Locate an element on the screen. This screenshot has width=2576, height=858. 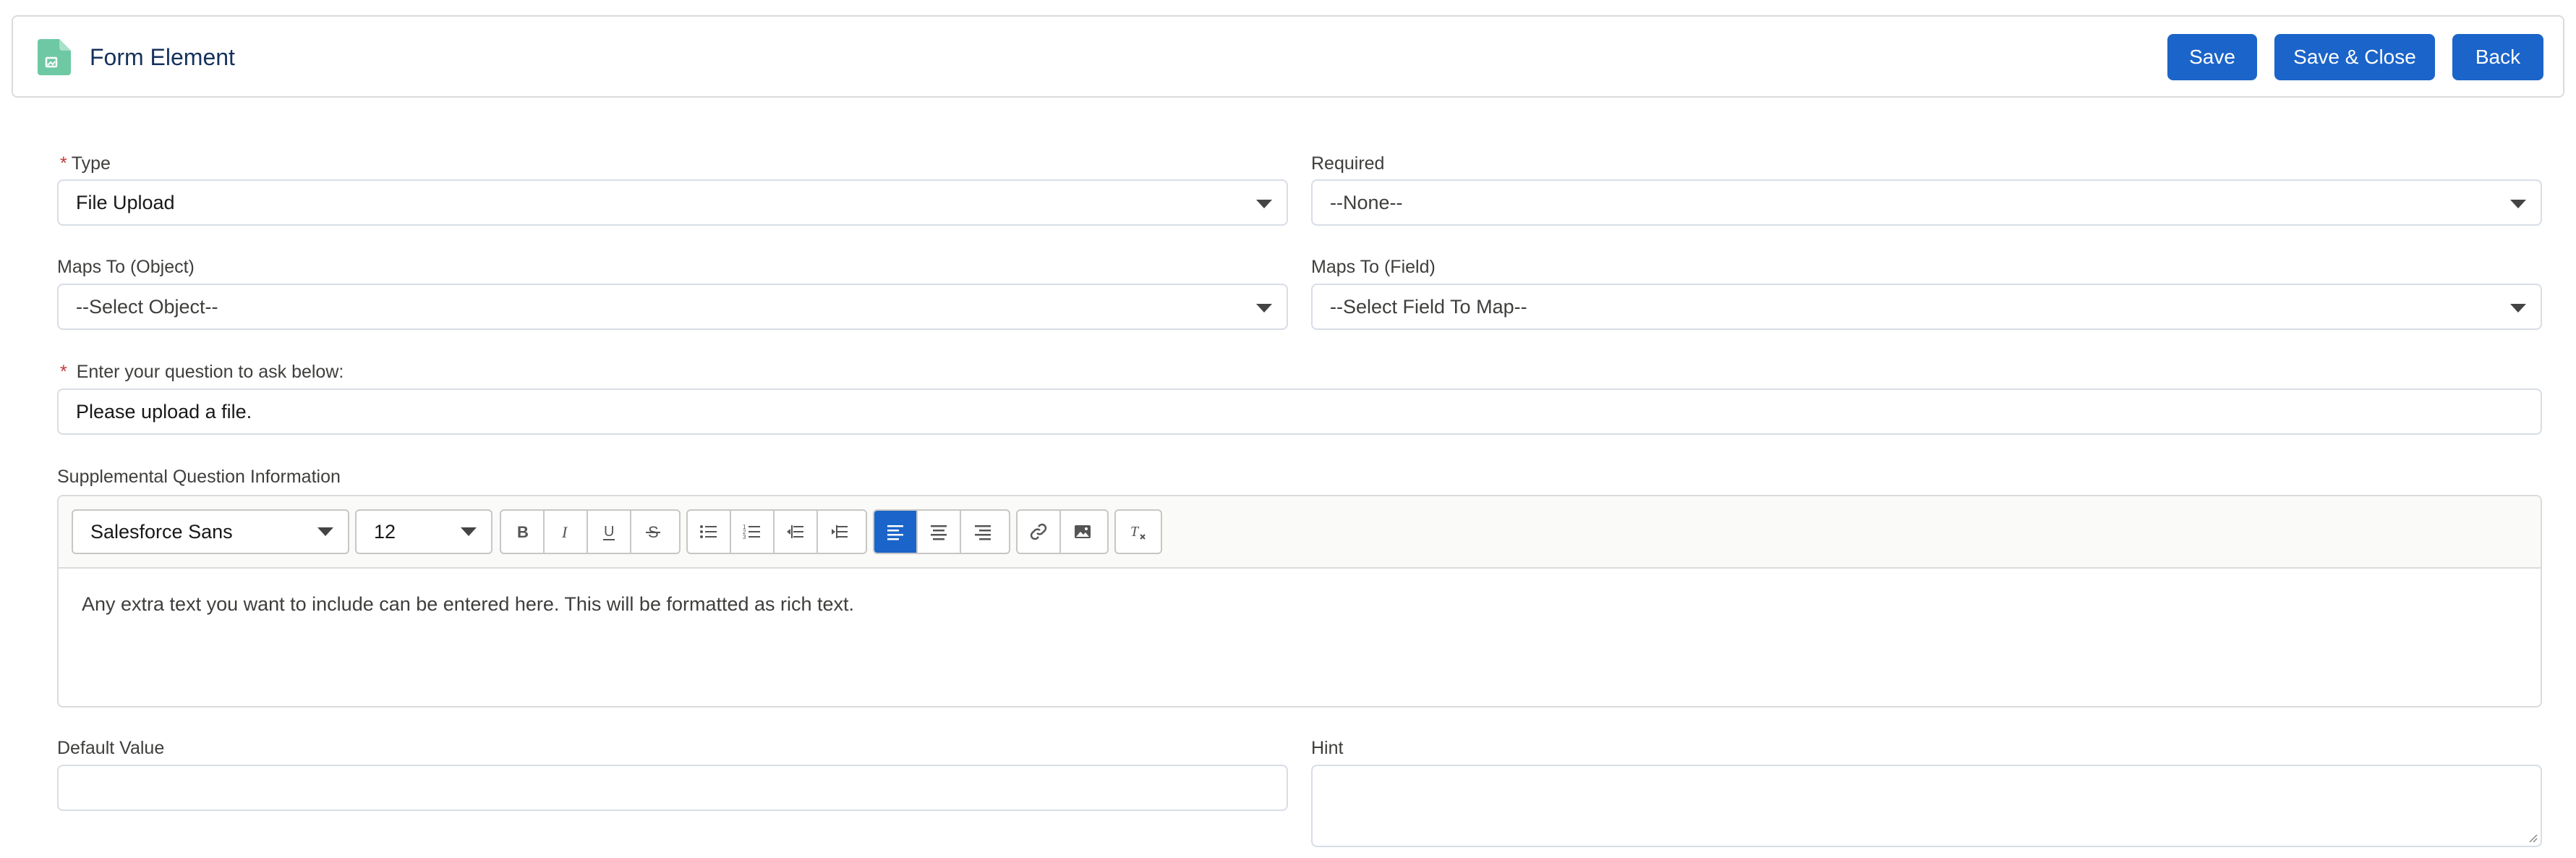
back-button: Back is located at coordinates (2498, 57).